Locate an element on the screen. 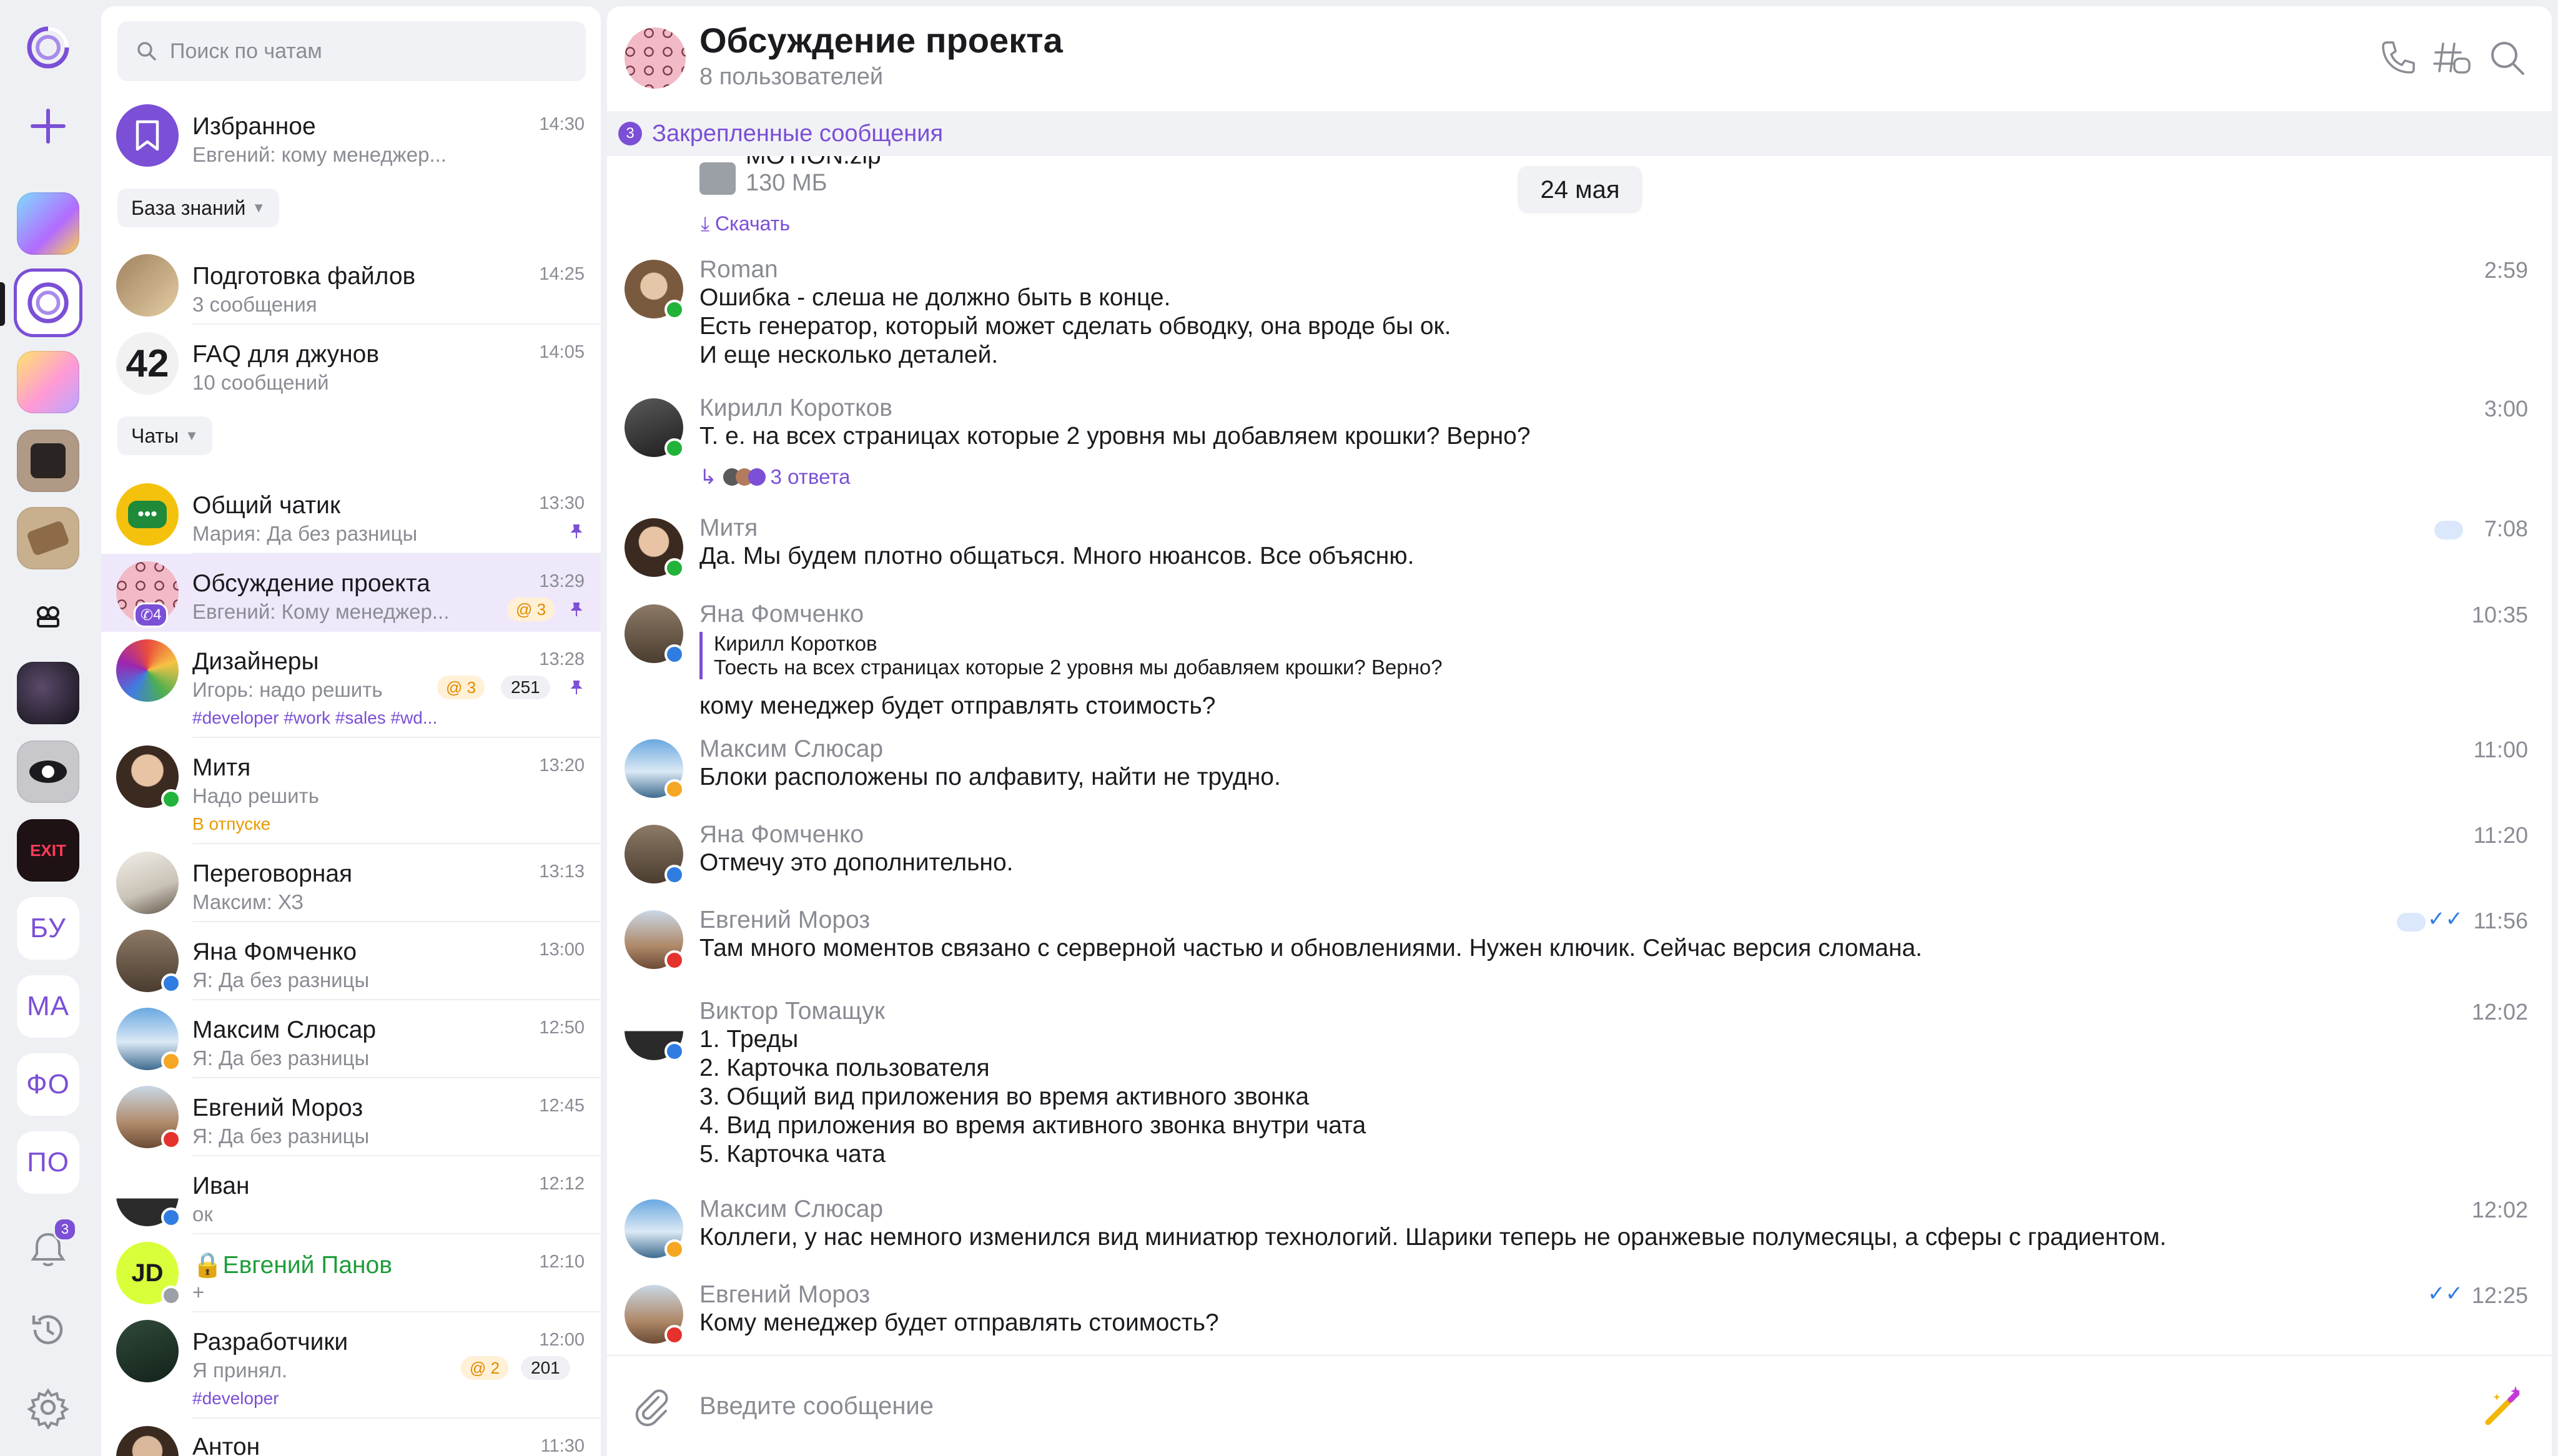 The height and width of the screenshot is (1456, 2558). chat-row-ivan: Иван ок 12:12 is located at coordinates (351, 1195).